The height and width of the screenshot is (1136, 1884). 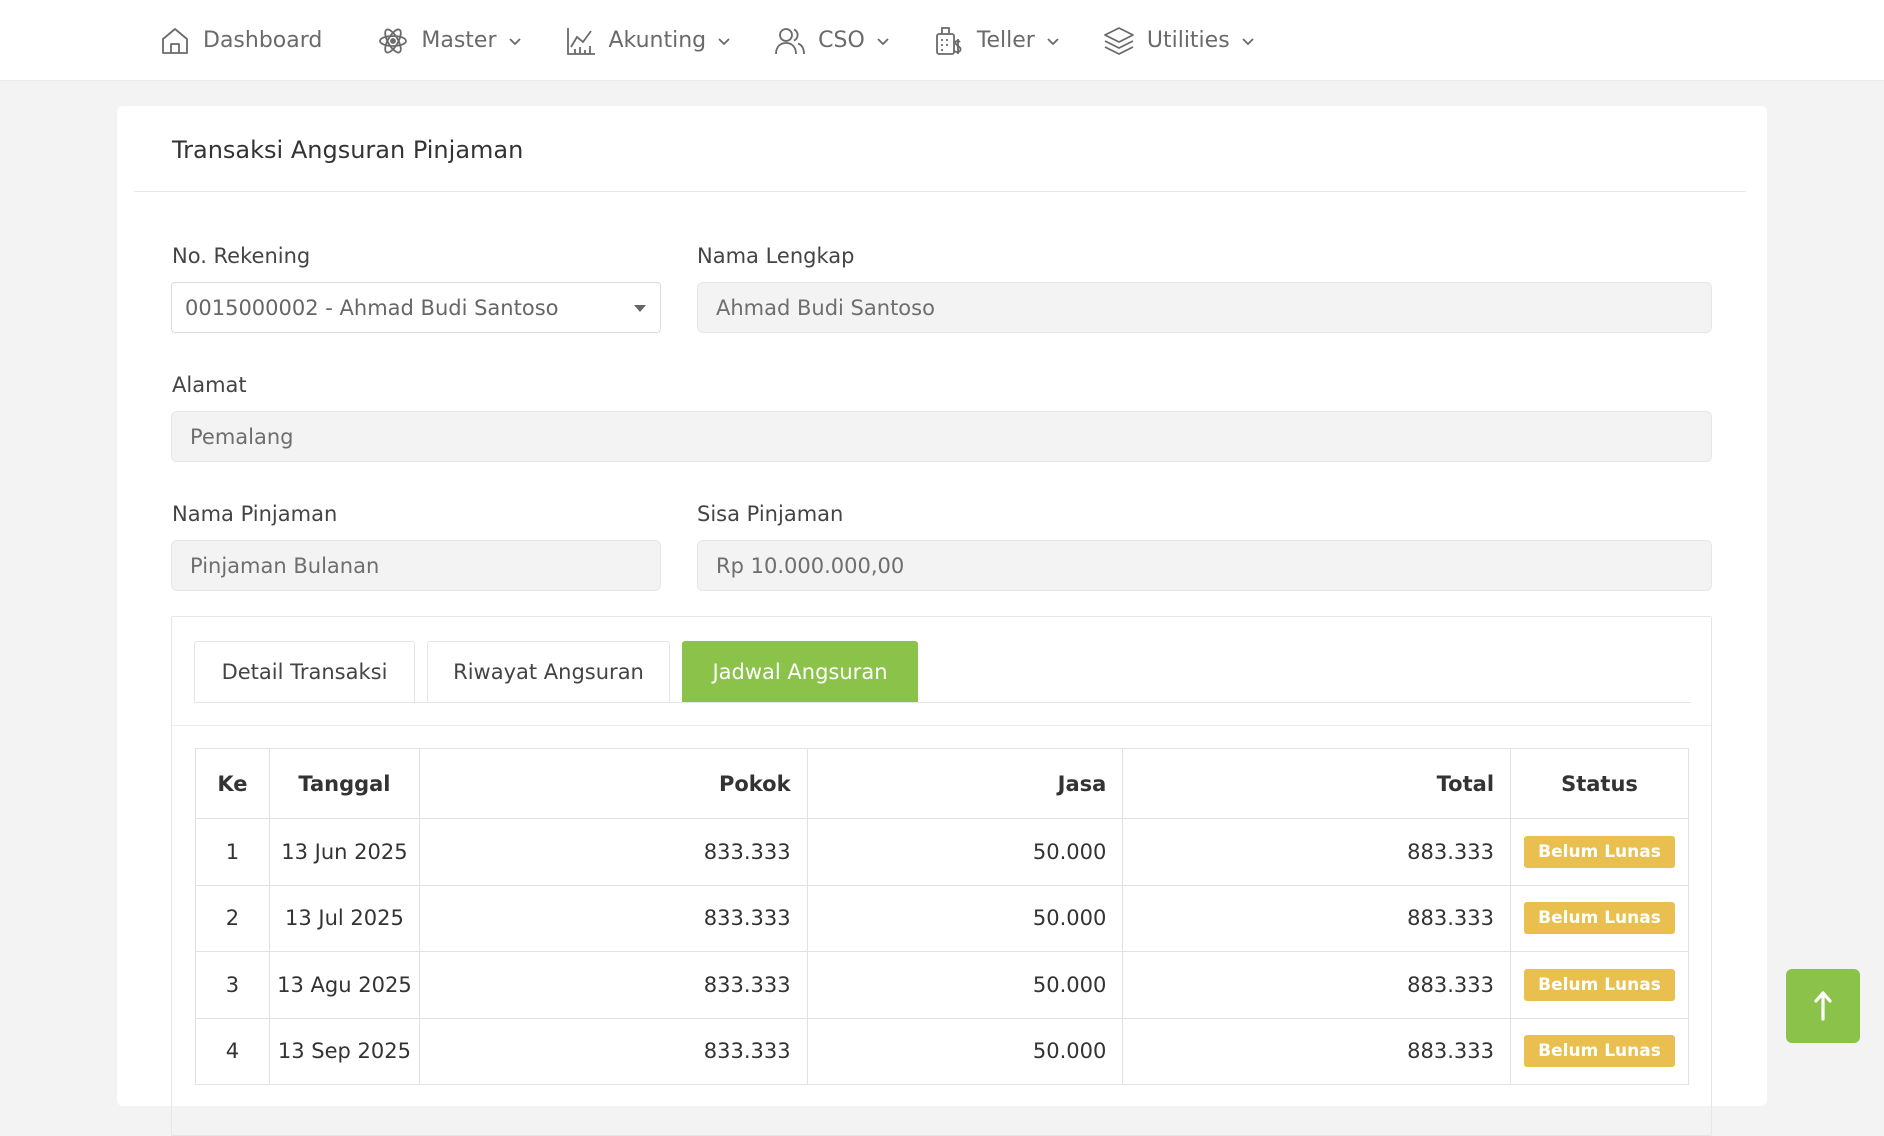 What do you see at coordinates (825, 307) in the screenshot?
I see `nama-lengkap-value: Ahmad Budi Santoso` at bounding box center [825, 307].